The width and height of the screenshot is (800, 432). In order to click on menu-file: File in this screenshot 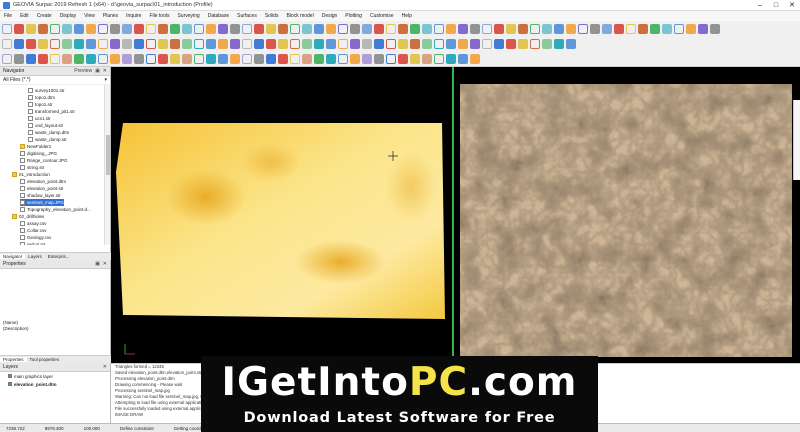, I will do `click(8, 16)`.